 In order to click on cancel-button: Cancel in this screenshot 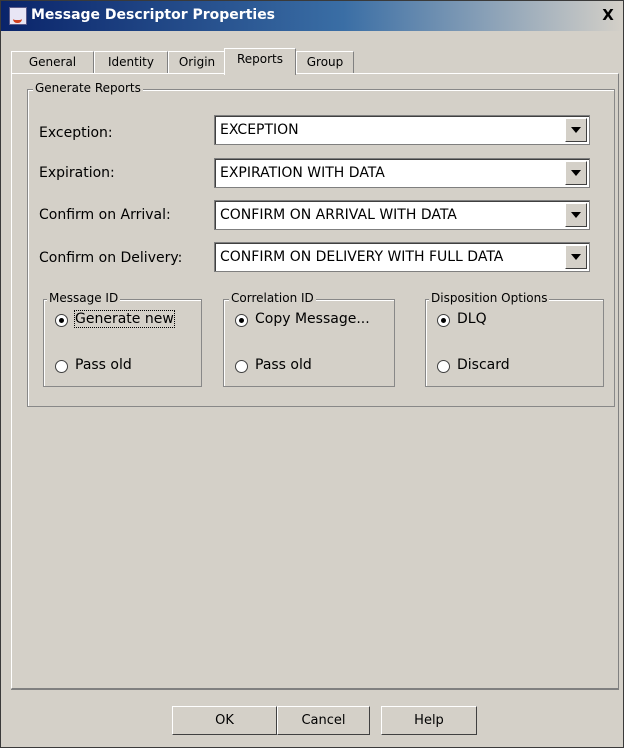, I will do `click(323, 720)`.